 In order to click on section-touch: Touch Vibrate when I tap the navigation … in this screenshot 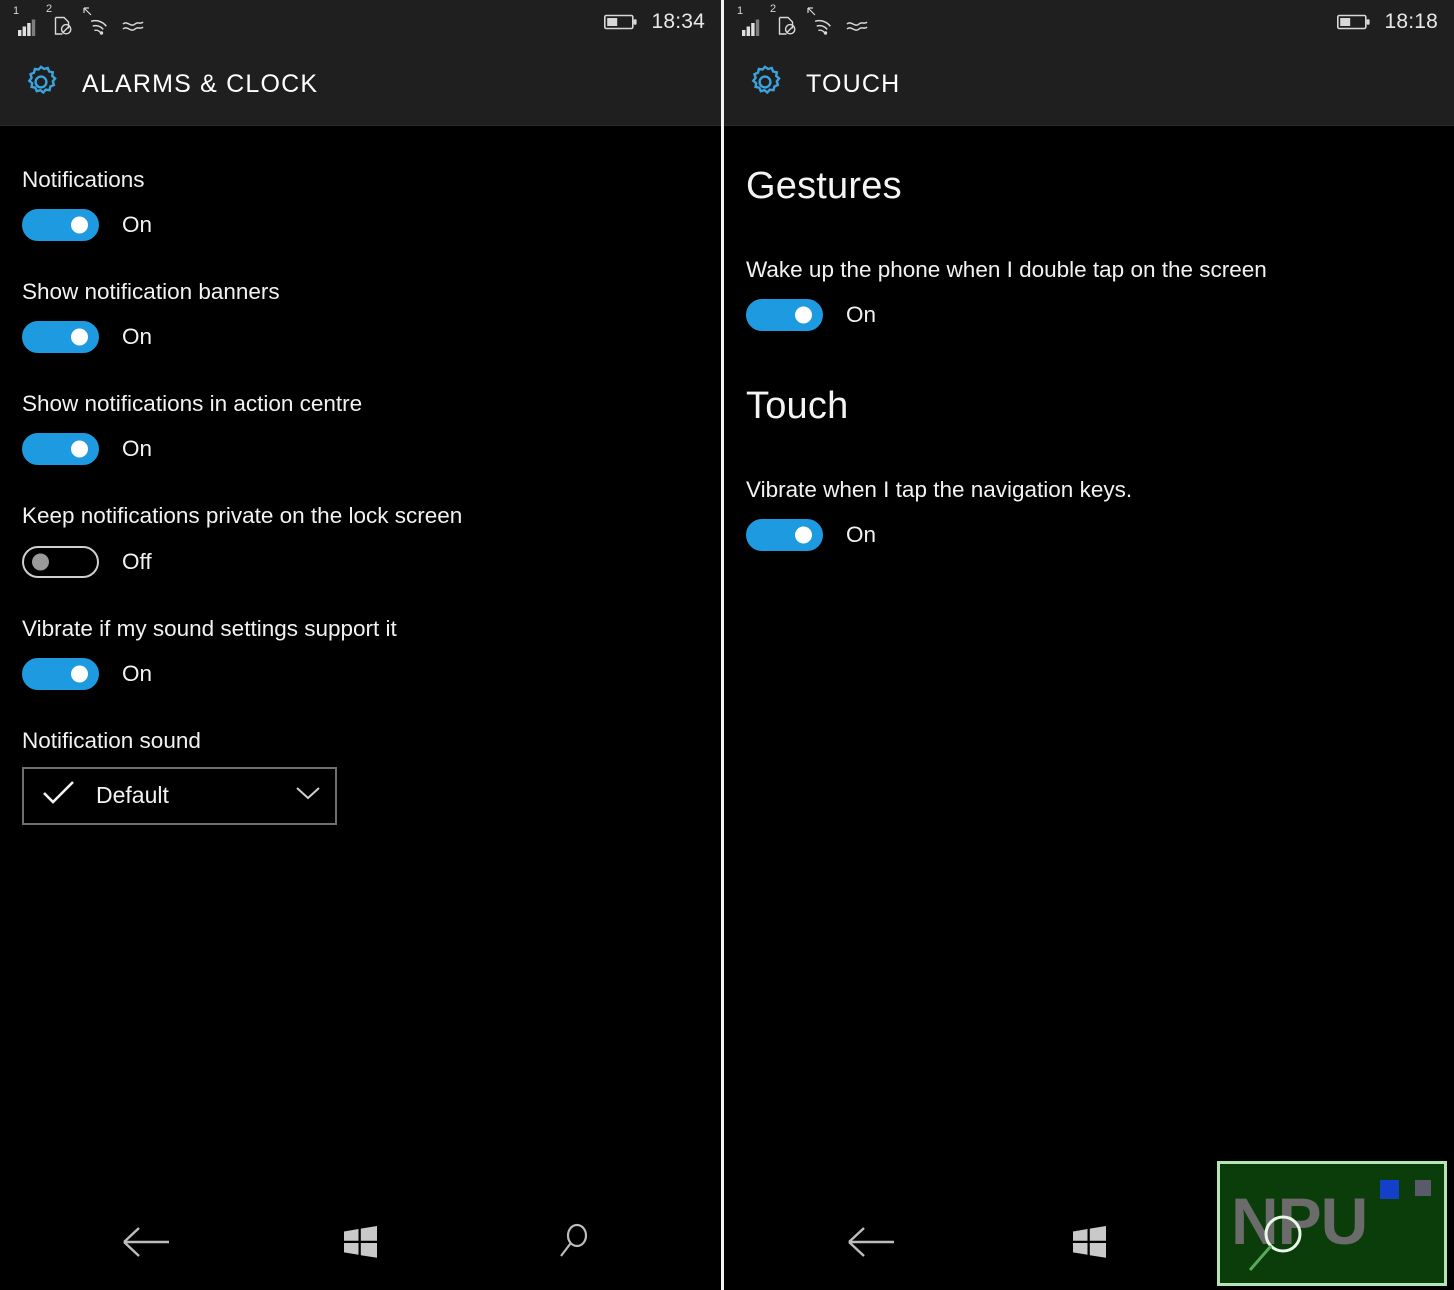, I will do `click(1090, 467)`.